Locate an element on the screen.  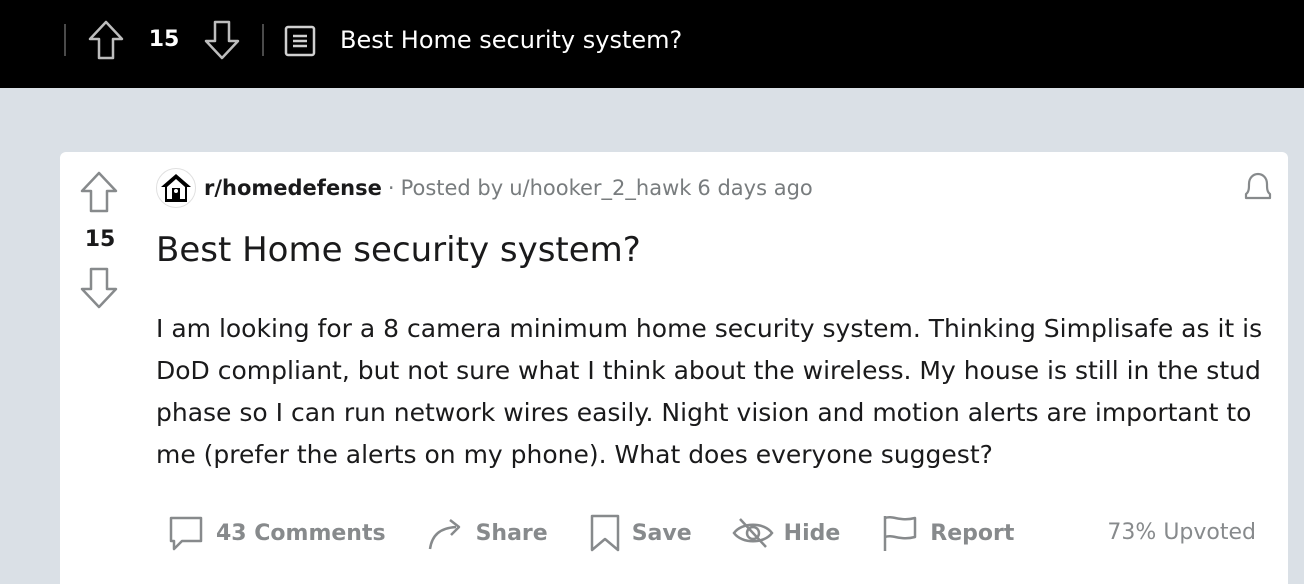
bell-icon is located at coordinates (1258, 188).